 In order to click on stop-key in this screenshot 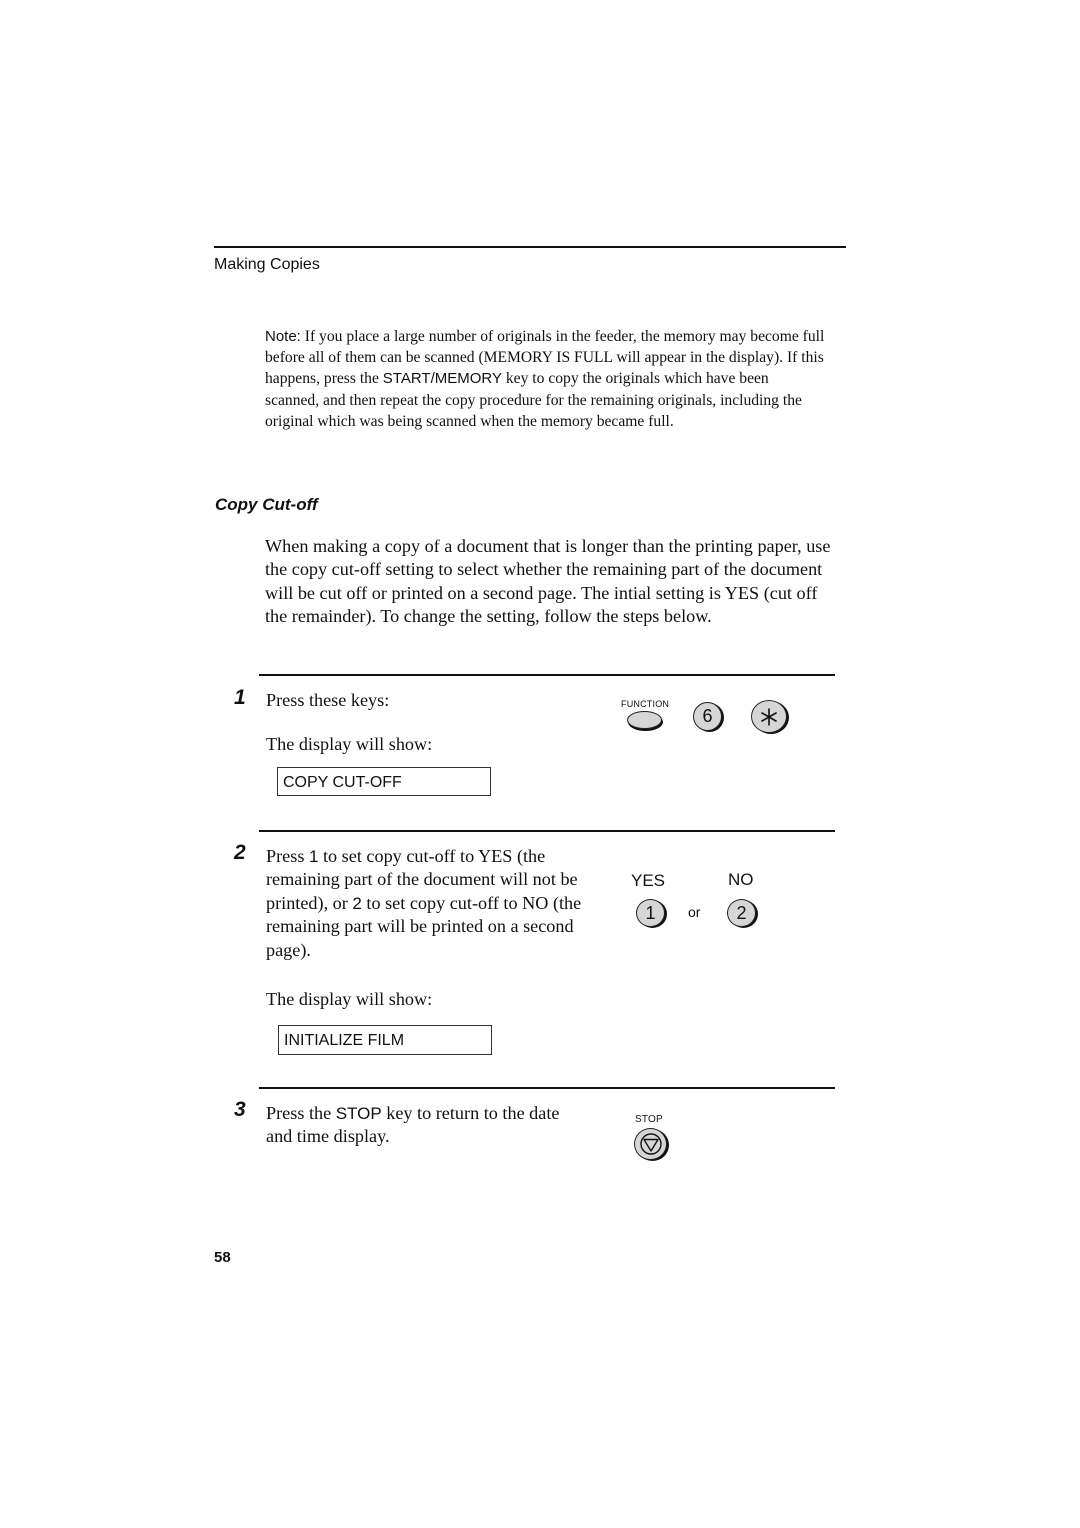, I will do `click(650, 1144)`.